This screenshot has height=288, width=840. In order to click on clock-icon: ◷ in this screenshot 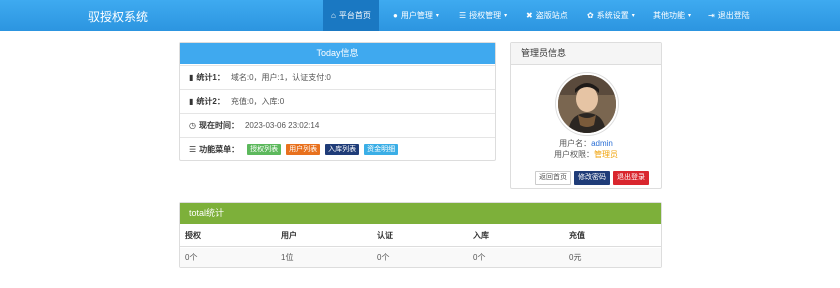, I will do `click(192, 125)`.